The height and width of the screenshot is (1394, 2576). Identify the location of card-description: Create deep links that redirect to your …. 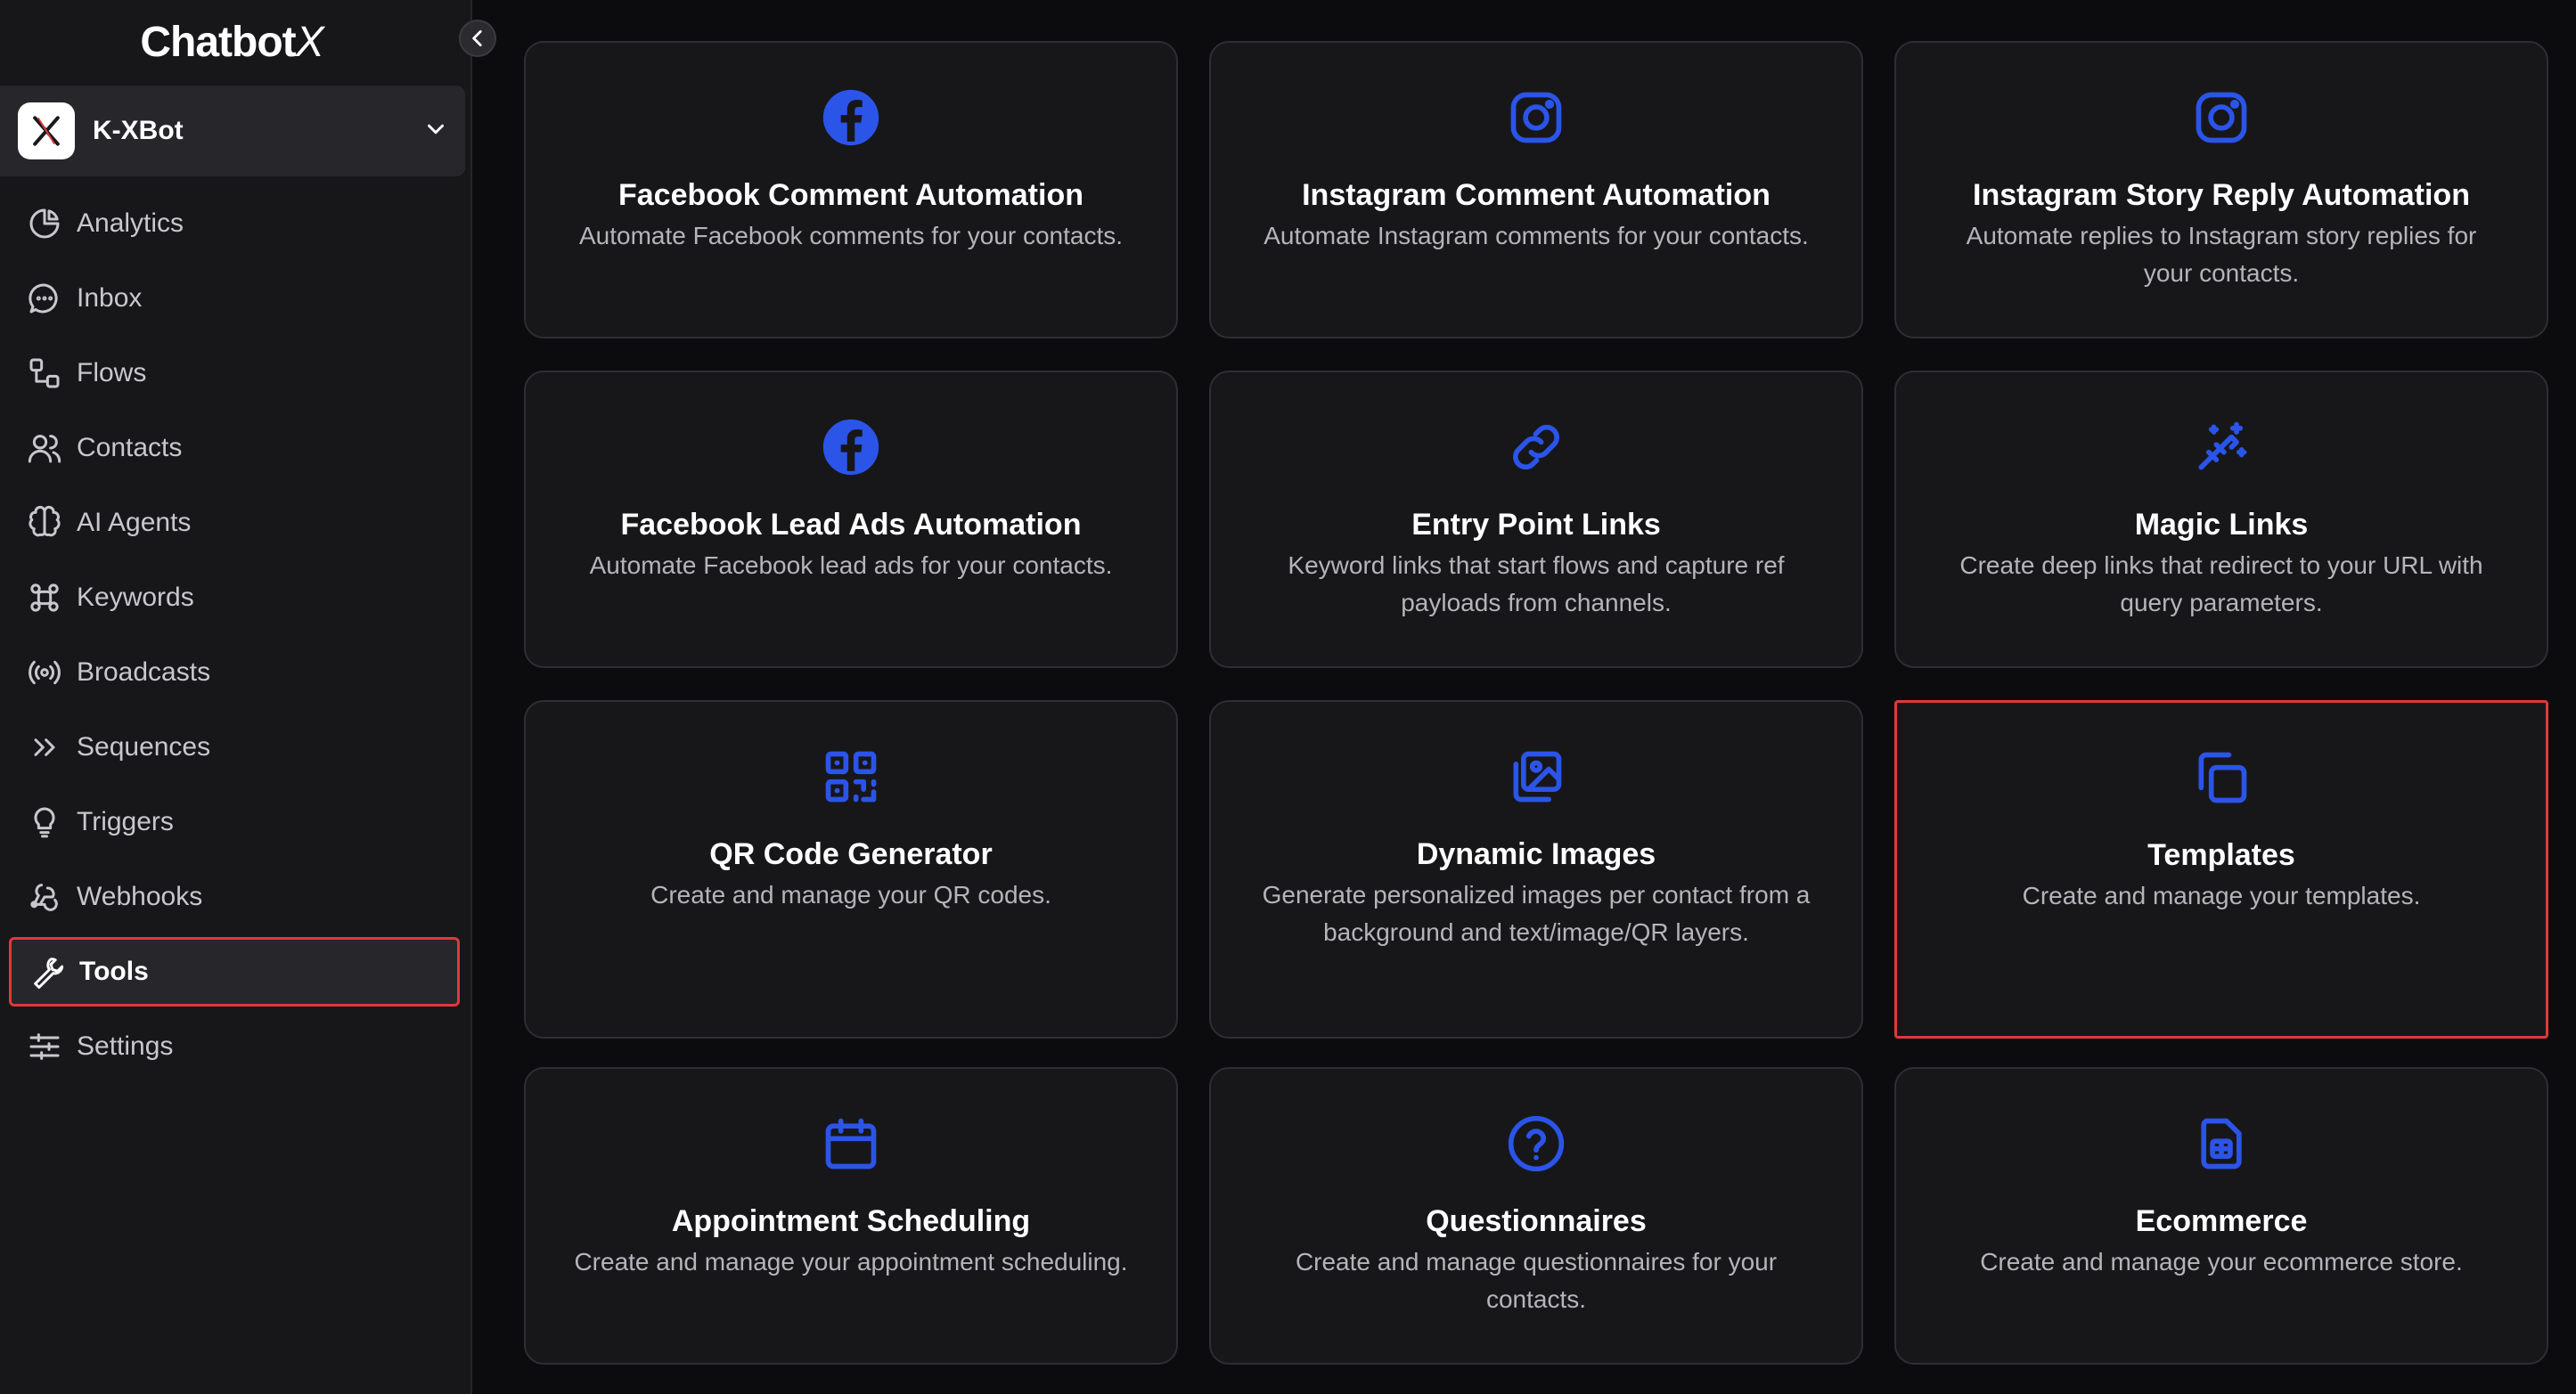
(2221, 583).